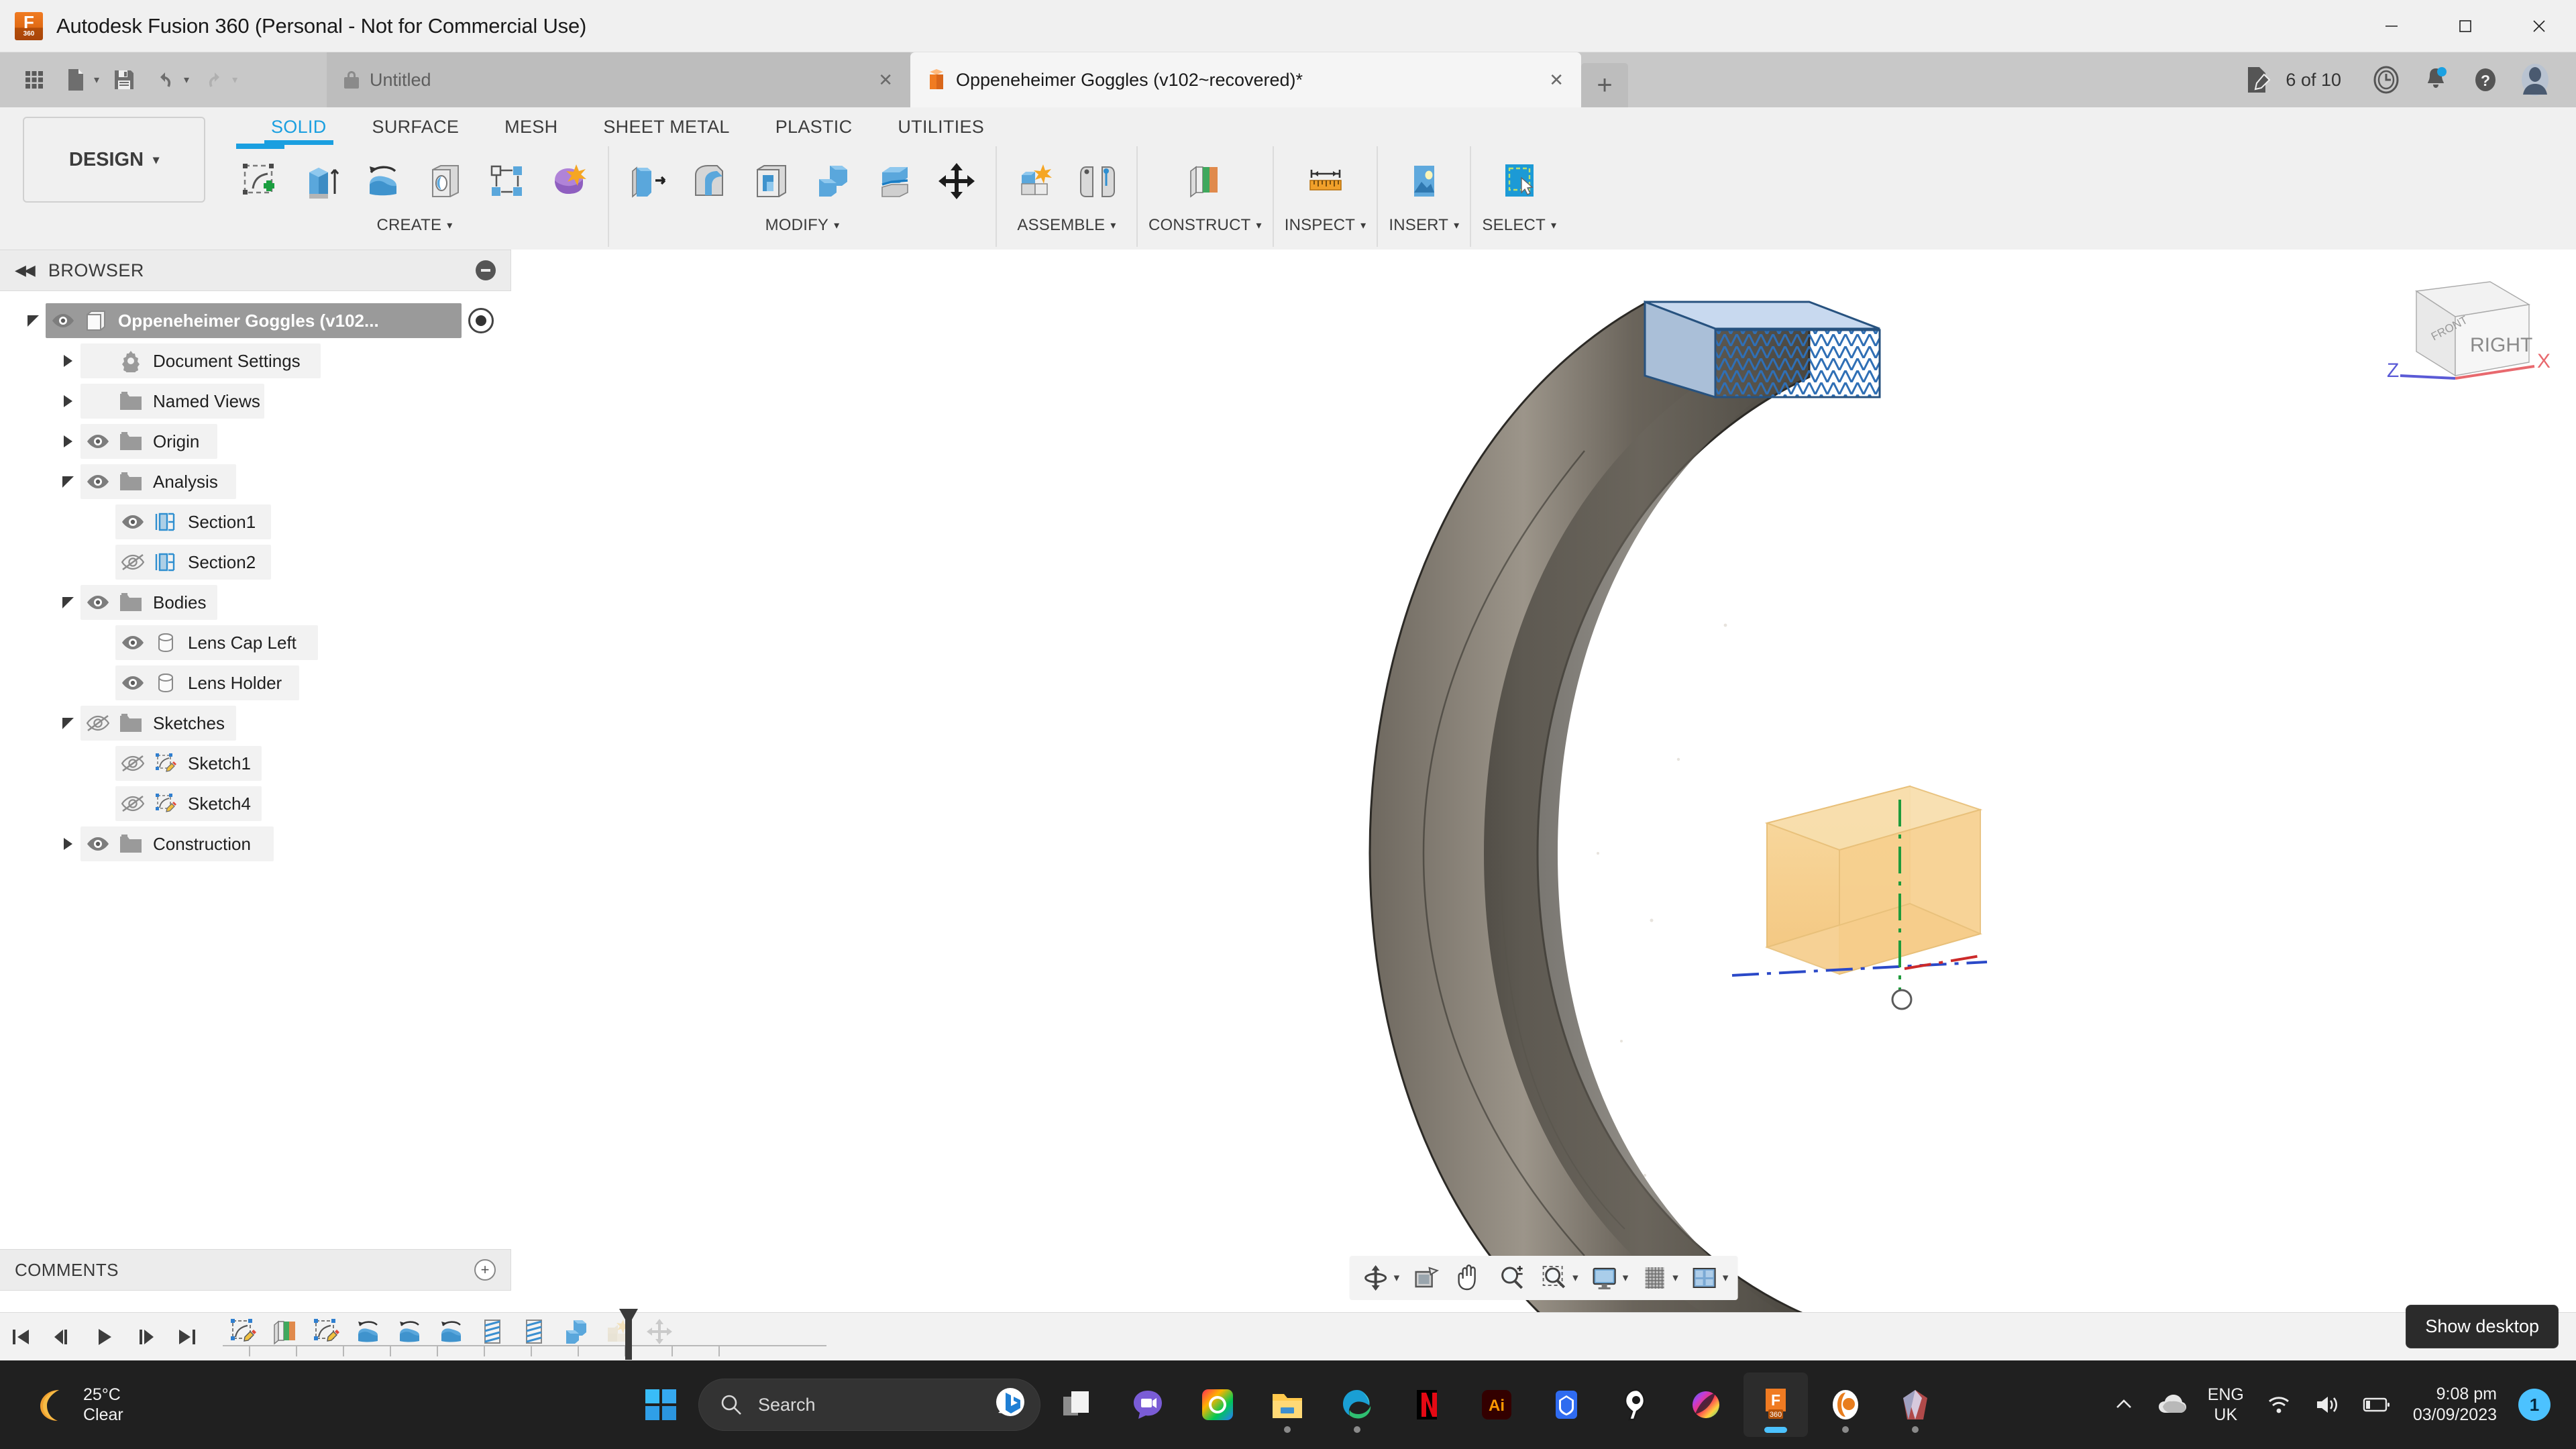 This screenshot has height=1449, width=2576. Describe the element at coordinates (2226, 1404) in the screenshot. I see `language-indicator: ENG UK` at that location.